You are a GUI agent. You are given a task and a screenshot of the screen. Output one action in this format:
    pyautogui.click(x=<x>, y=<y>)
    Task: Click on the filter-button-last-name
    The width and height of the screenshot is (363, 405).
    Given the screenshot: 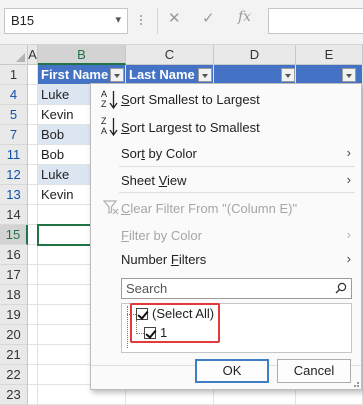 What is the action you would take?
    pyautogui.click(x=205, y=75)
    